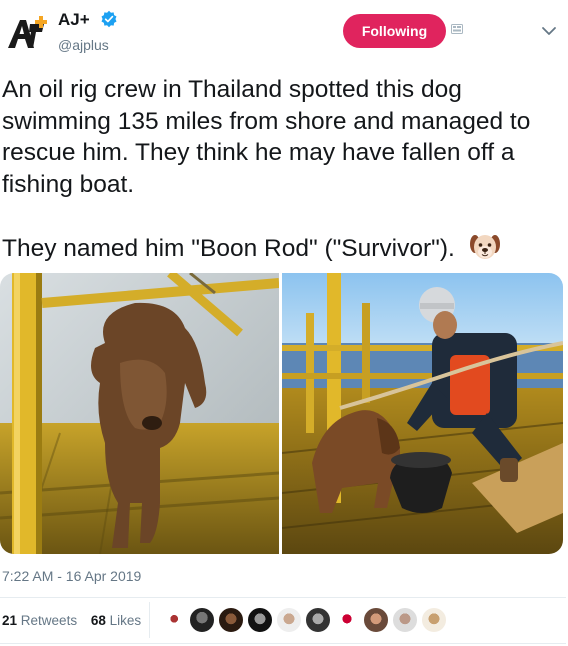 This screenshot has height=646, width=568. What do you see at coordinates (10, 620) in the screenshot?
I see `retweets-count: 21` at bounding box center [10, 620].